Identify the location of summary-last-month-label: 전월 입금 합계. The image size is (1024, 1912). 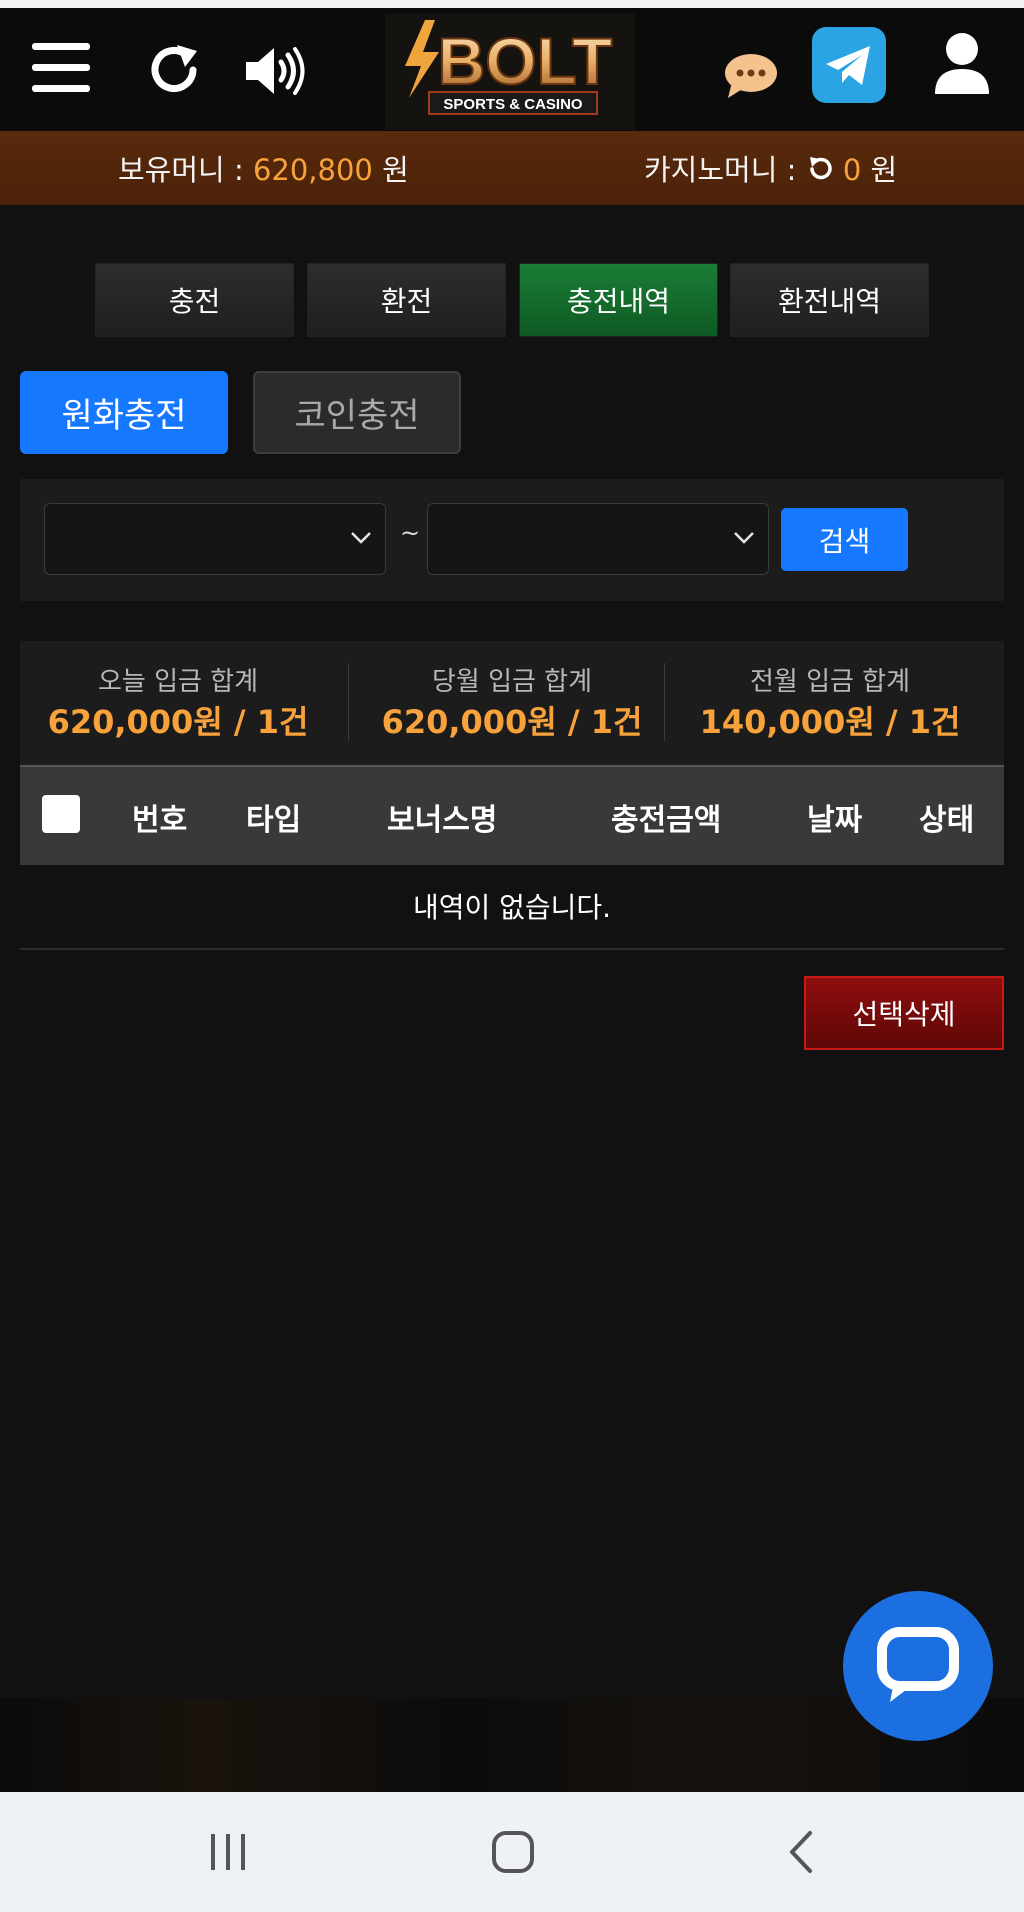
(830, 682).